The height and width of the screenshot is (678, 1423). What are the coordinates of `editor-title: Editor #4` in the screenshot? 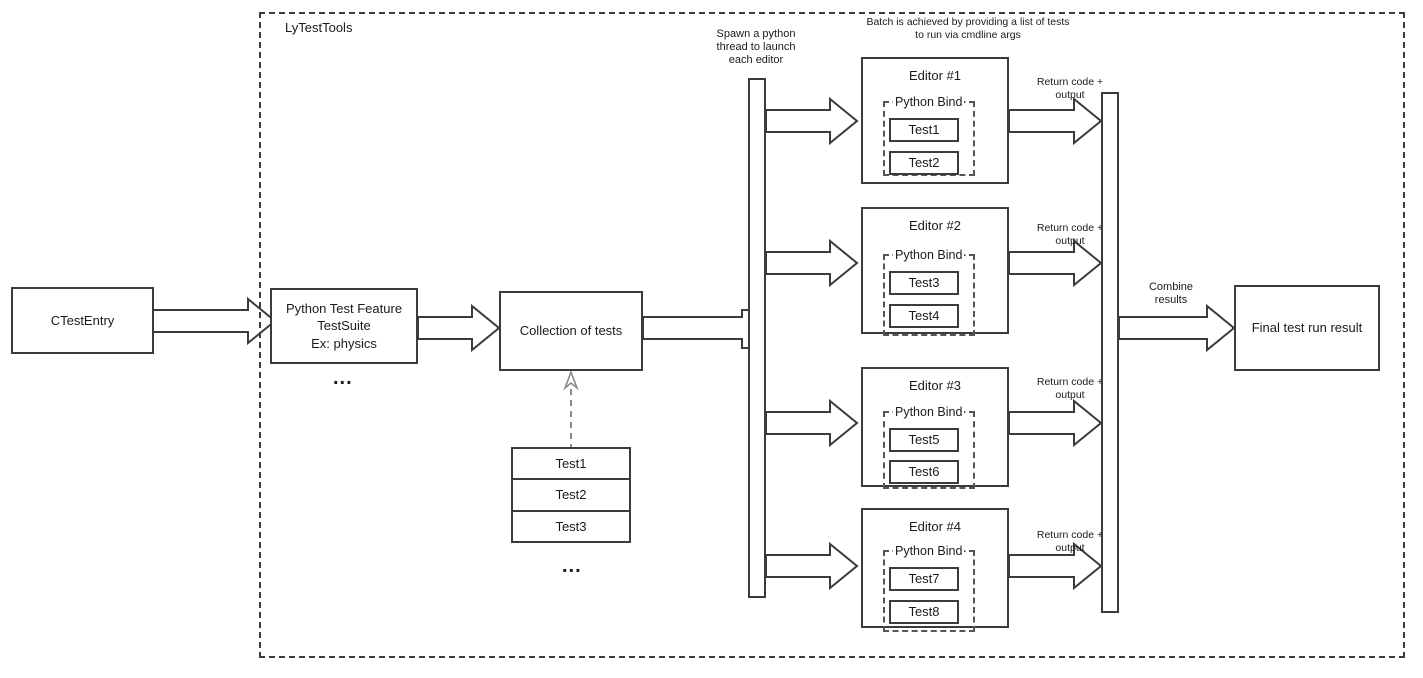 It's located at (935, 526).